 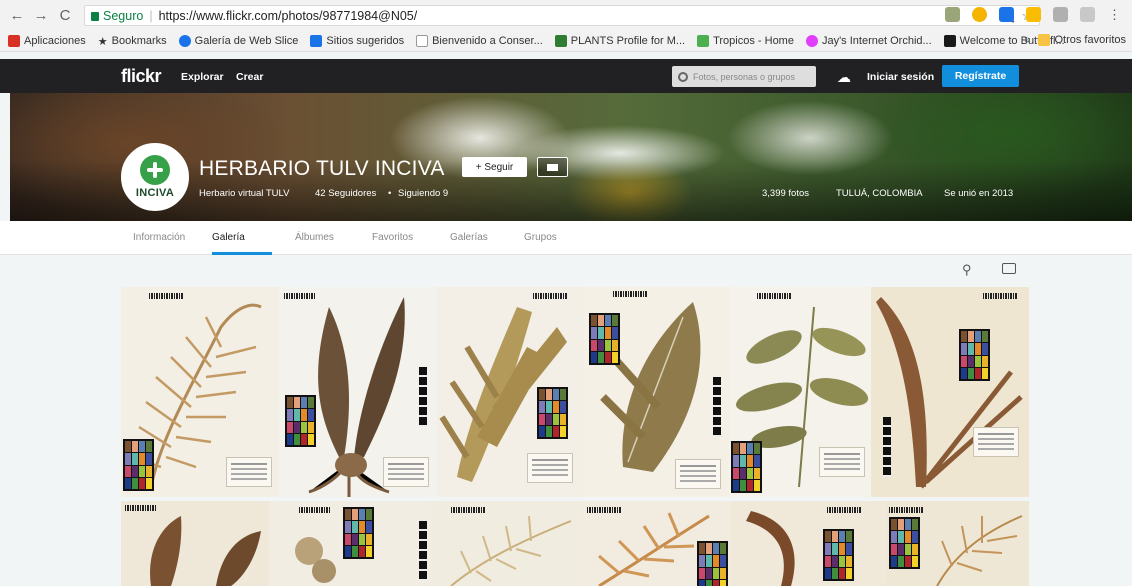 I want to click on login-link: Iniciar sesión, so click(x=900, y=77).